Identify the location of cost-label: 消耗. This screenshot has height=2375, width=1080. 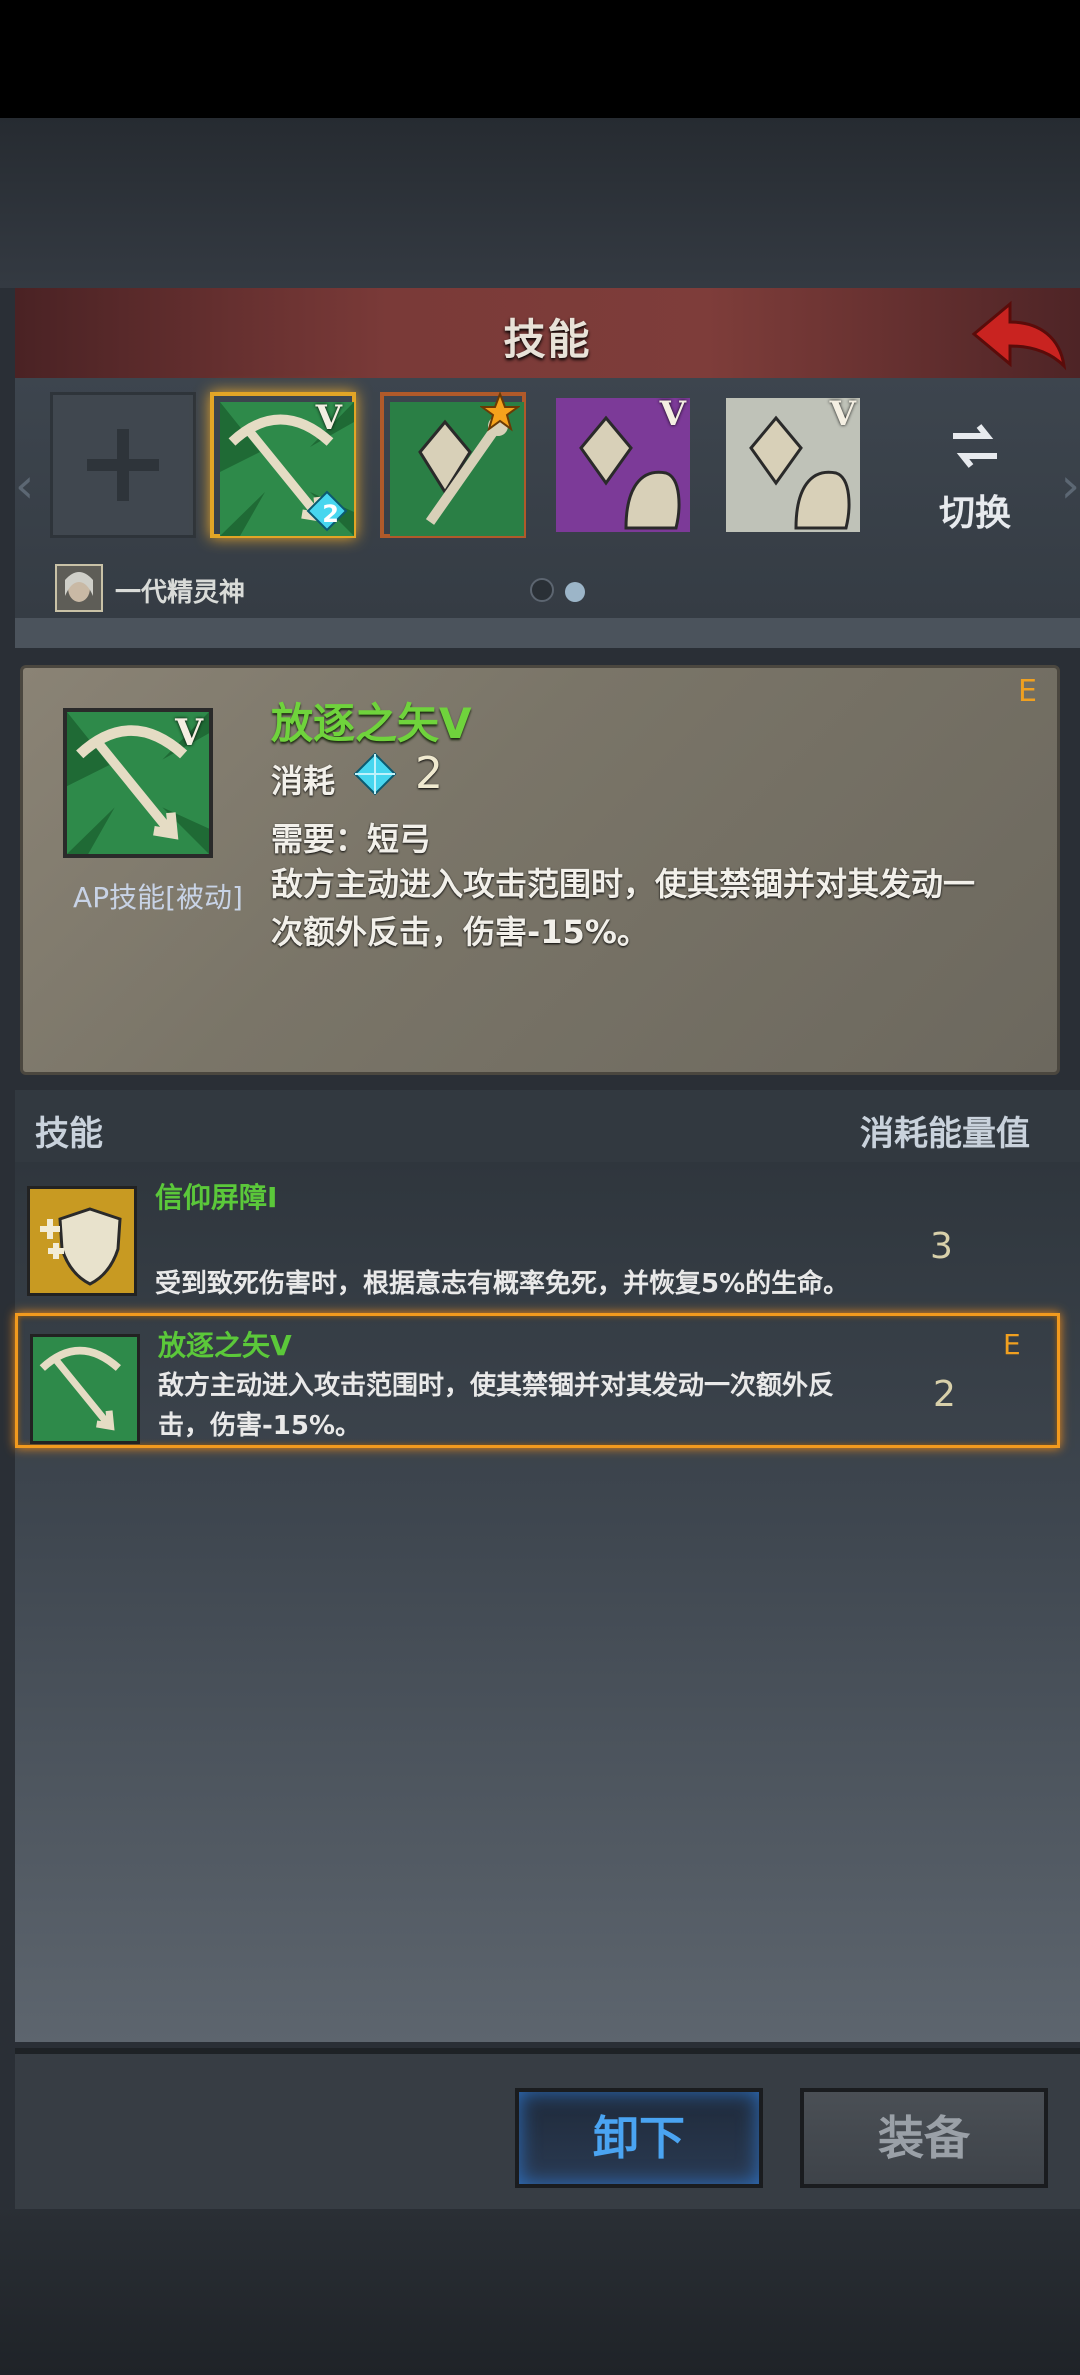
(303, 781).